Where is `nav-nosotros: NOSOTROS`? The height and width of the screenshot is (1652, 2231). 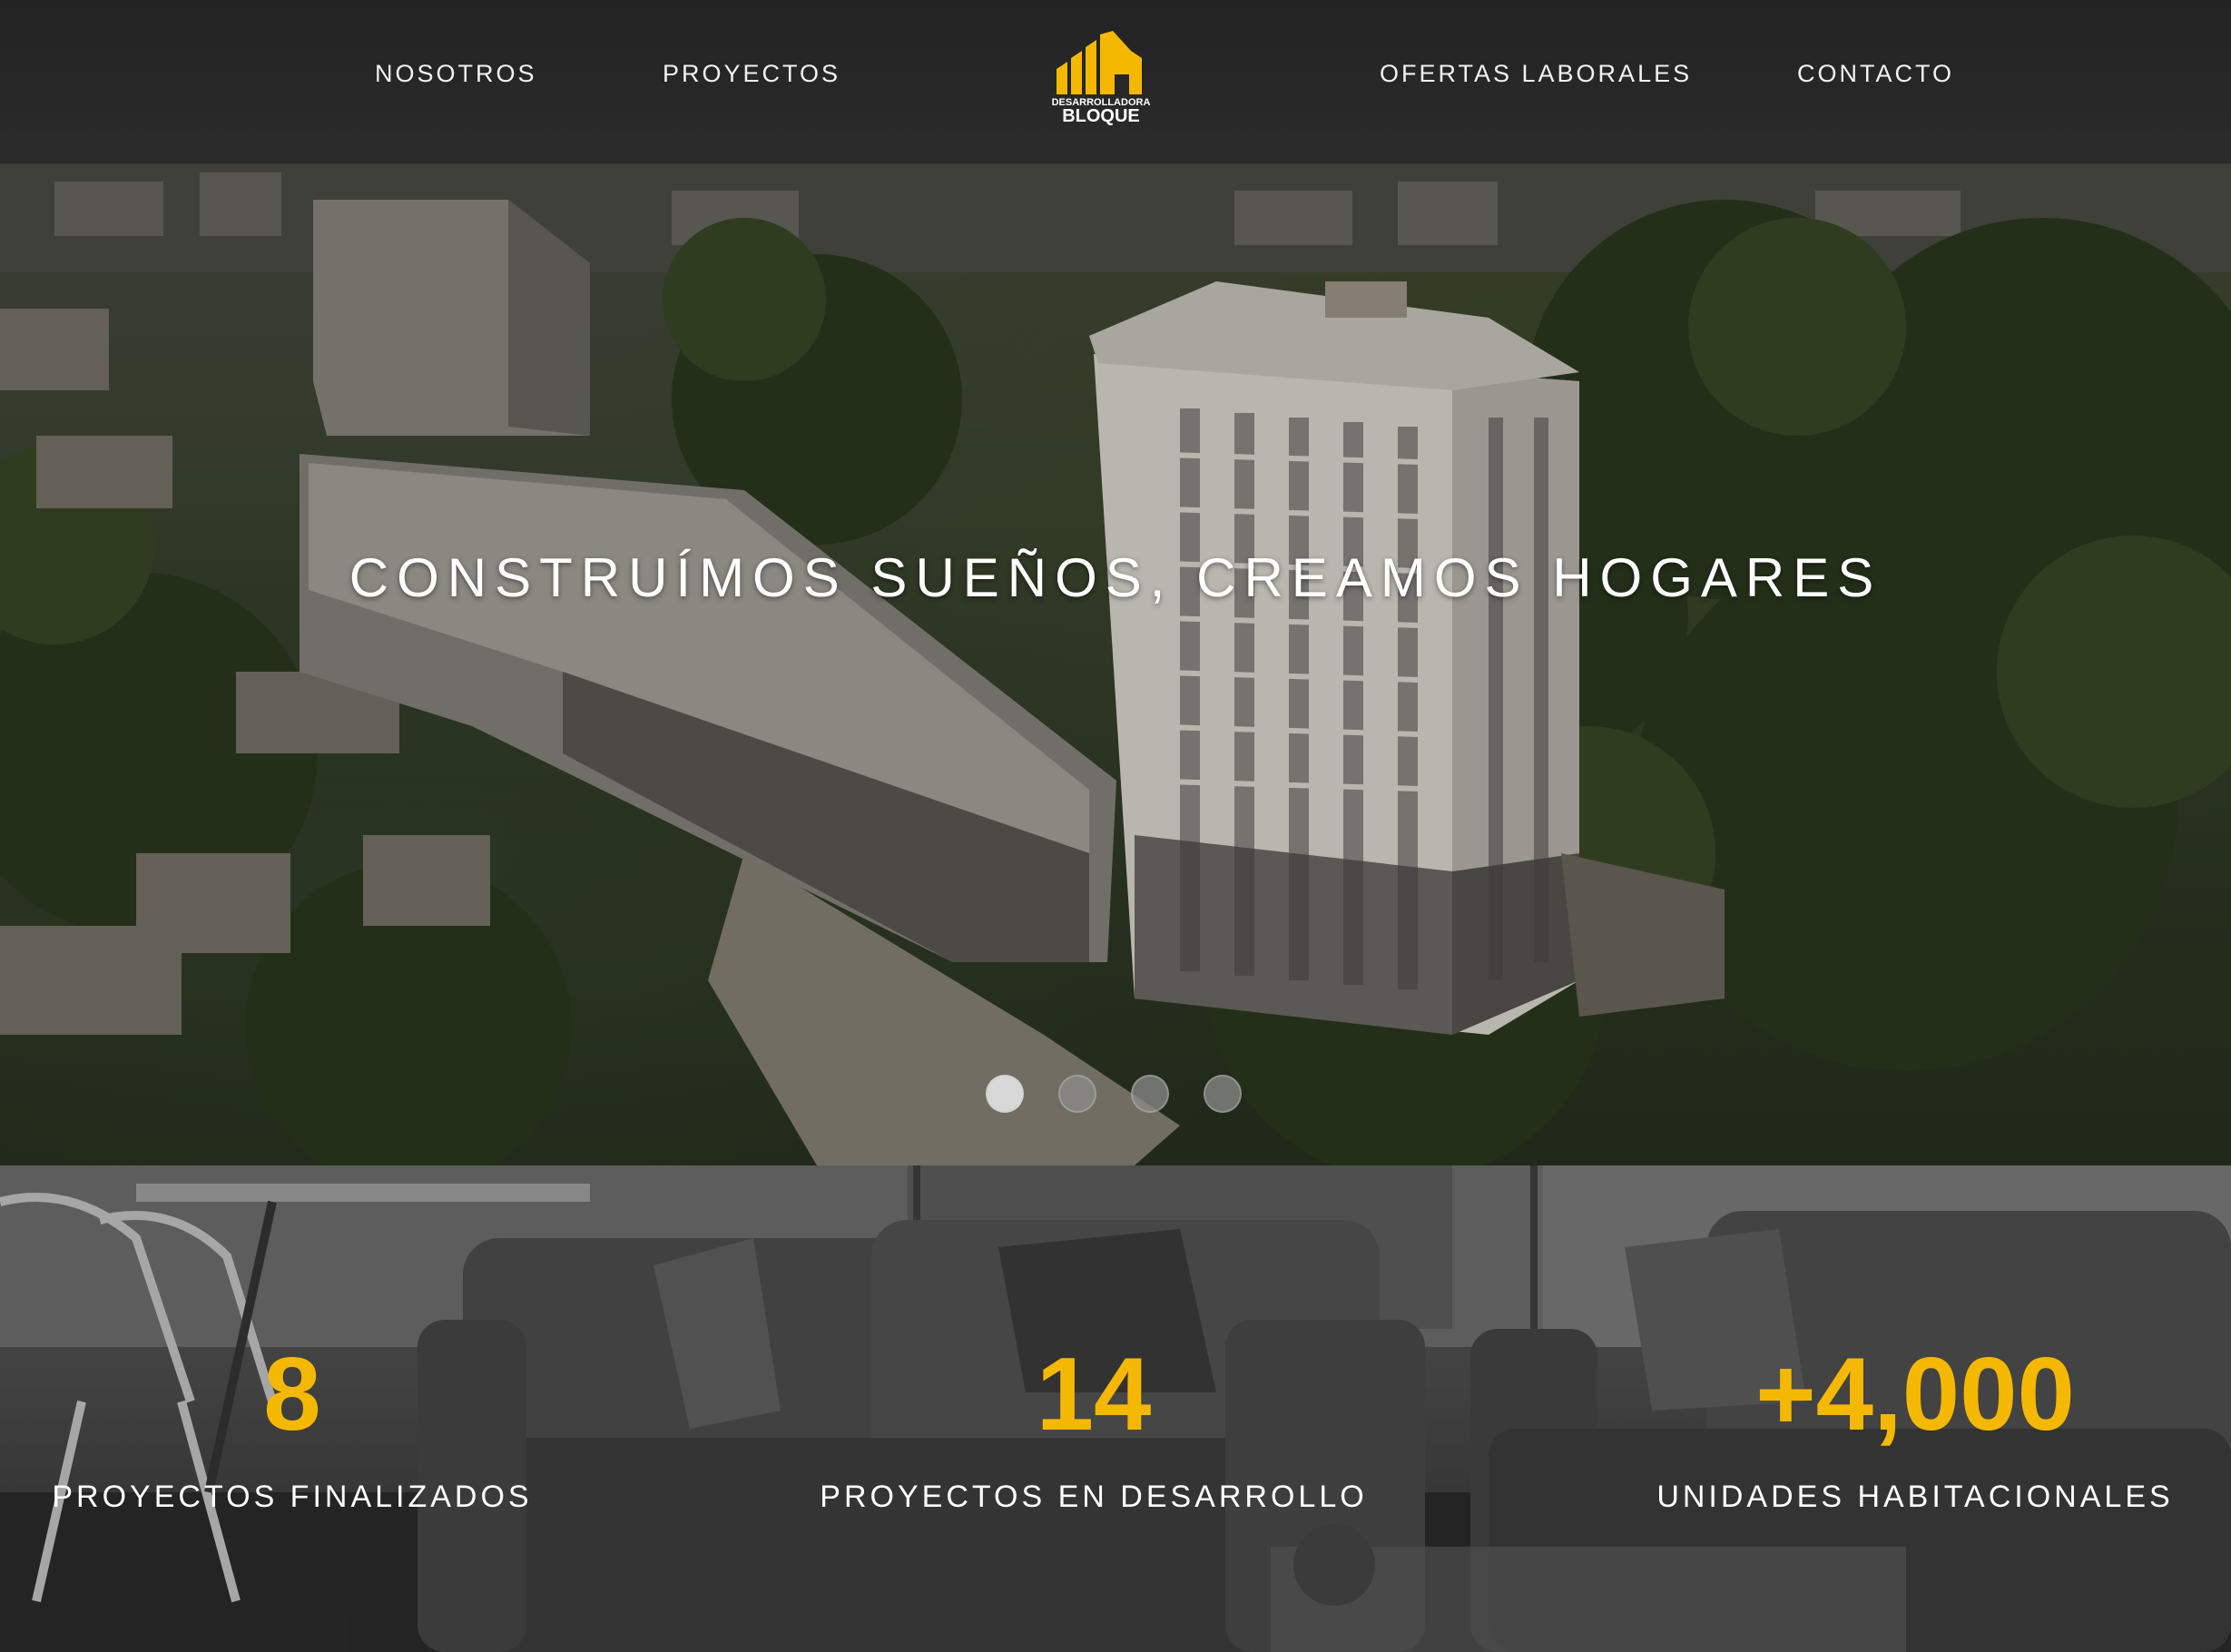 nav-nosotros: NOSOTROS is located at coordinates (456, 74).